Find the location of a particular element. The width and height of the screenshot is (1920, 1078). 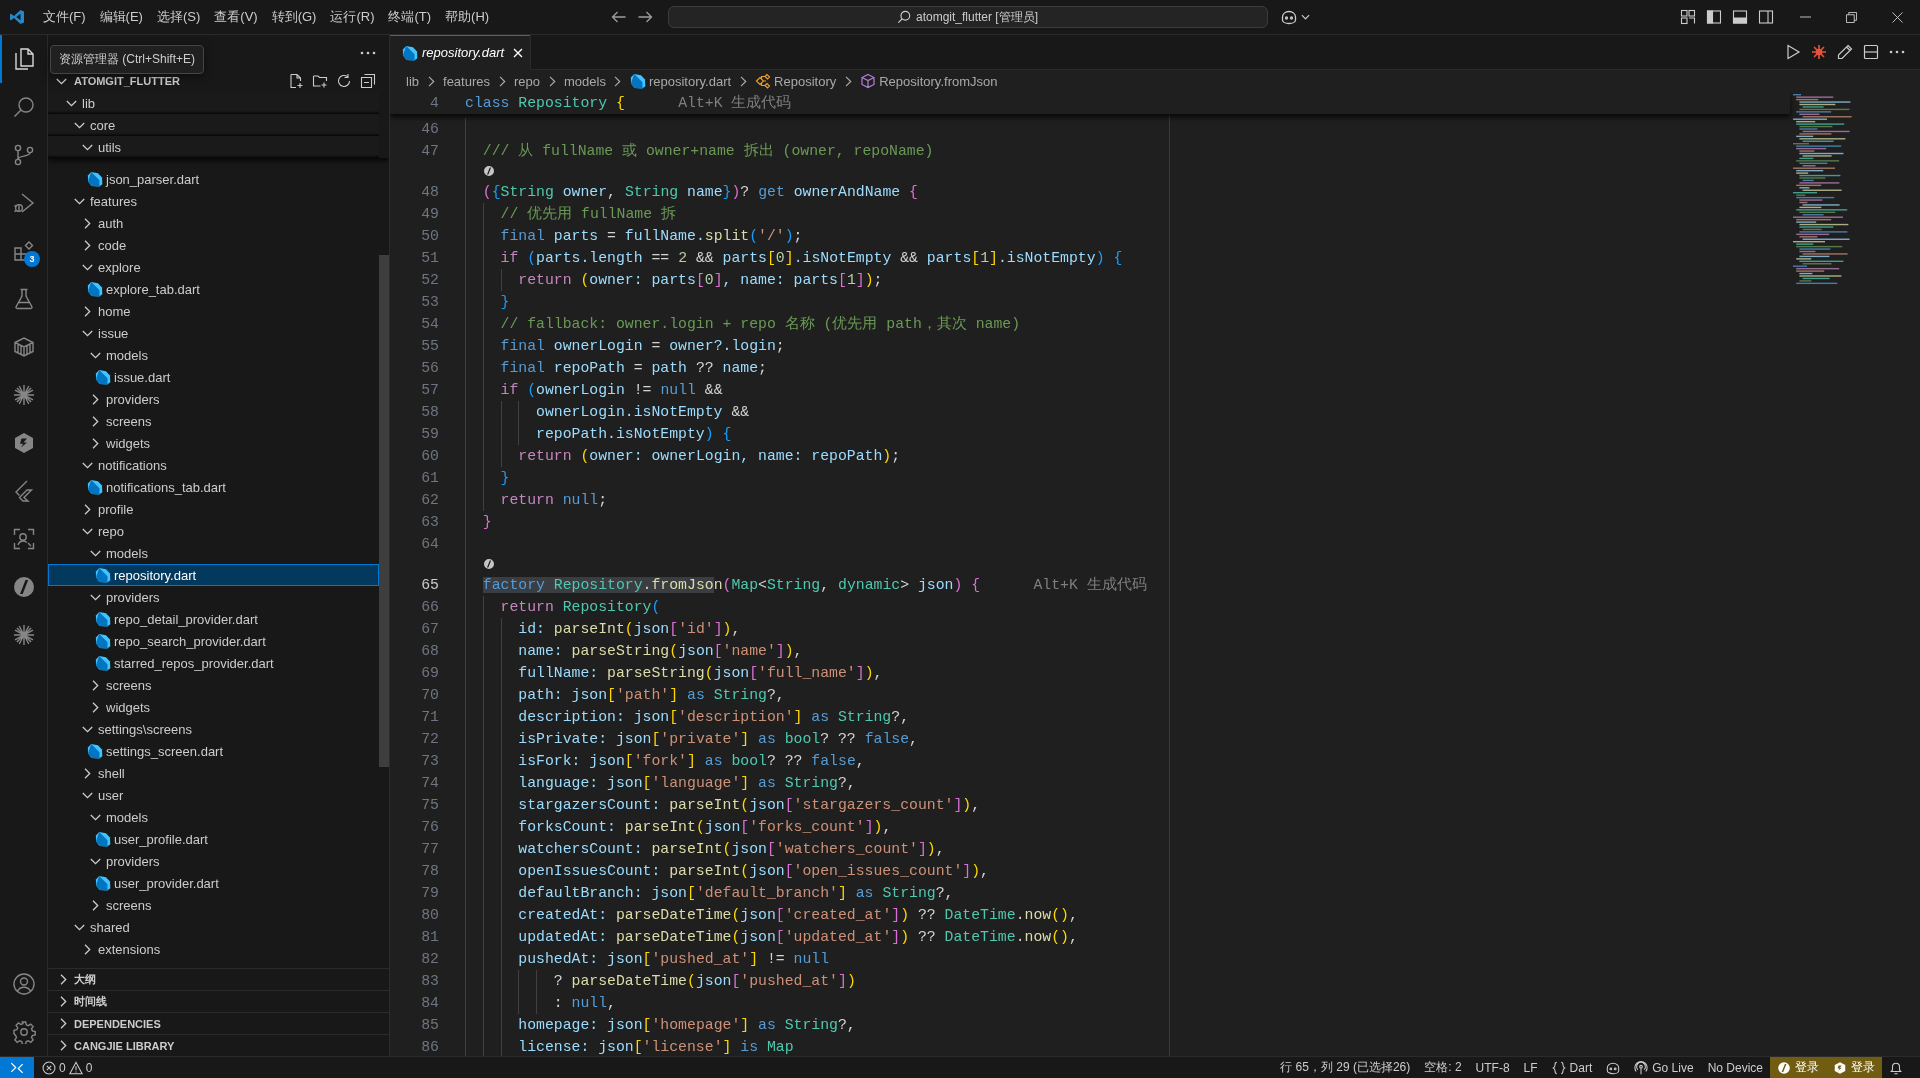

breadcrumb-item: lib is located at coordinates (412, 81).